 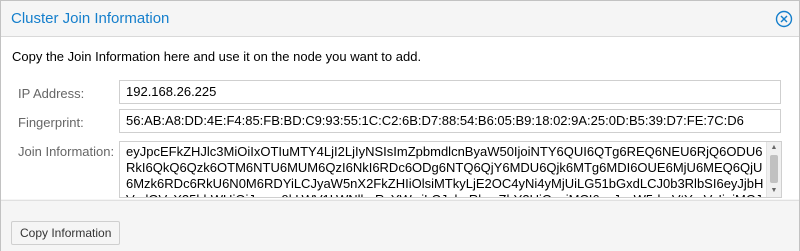 I want to click on scroll-up-arrow-icon: ▲, so click(x=774, y=148).